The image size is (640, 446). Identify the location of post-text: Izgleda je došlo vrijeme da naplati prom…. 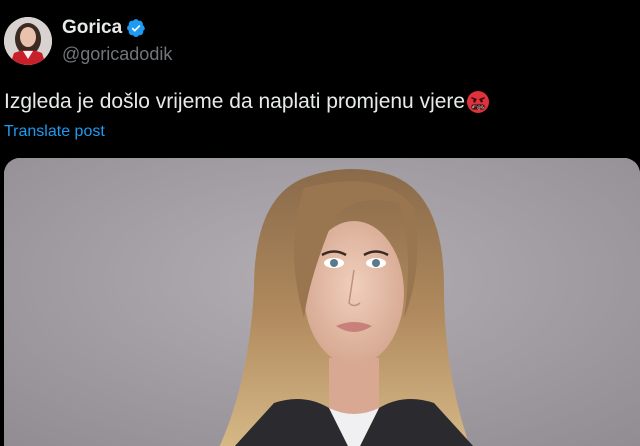
(247, 102).